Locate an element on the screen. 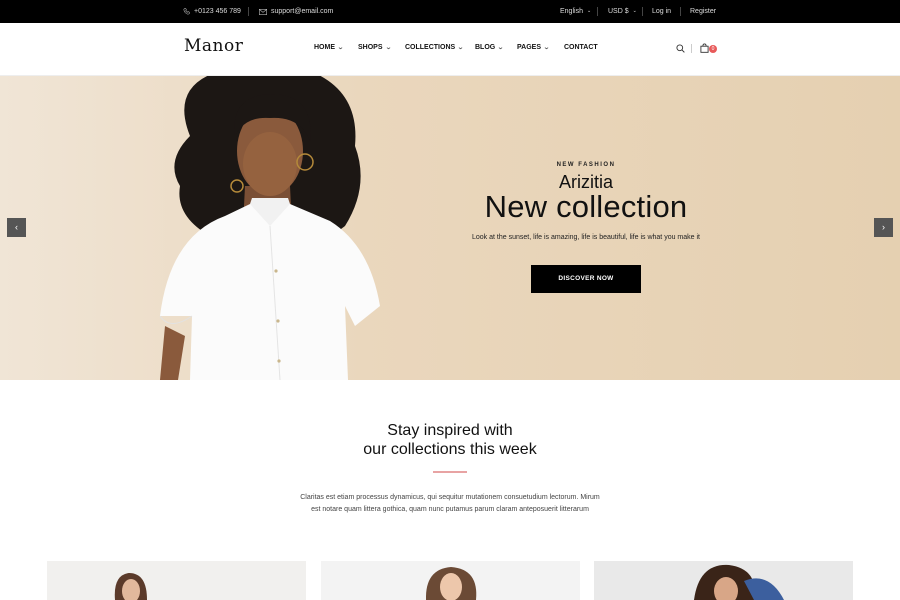  nav-pages-label: PAGES is located at coordinates (529, 47).